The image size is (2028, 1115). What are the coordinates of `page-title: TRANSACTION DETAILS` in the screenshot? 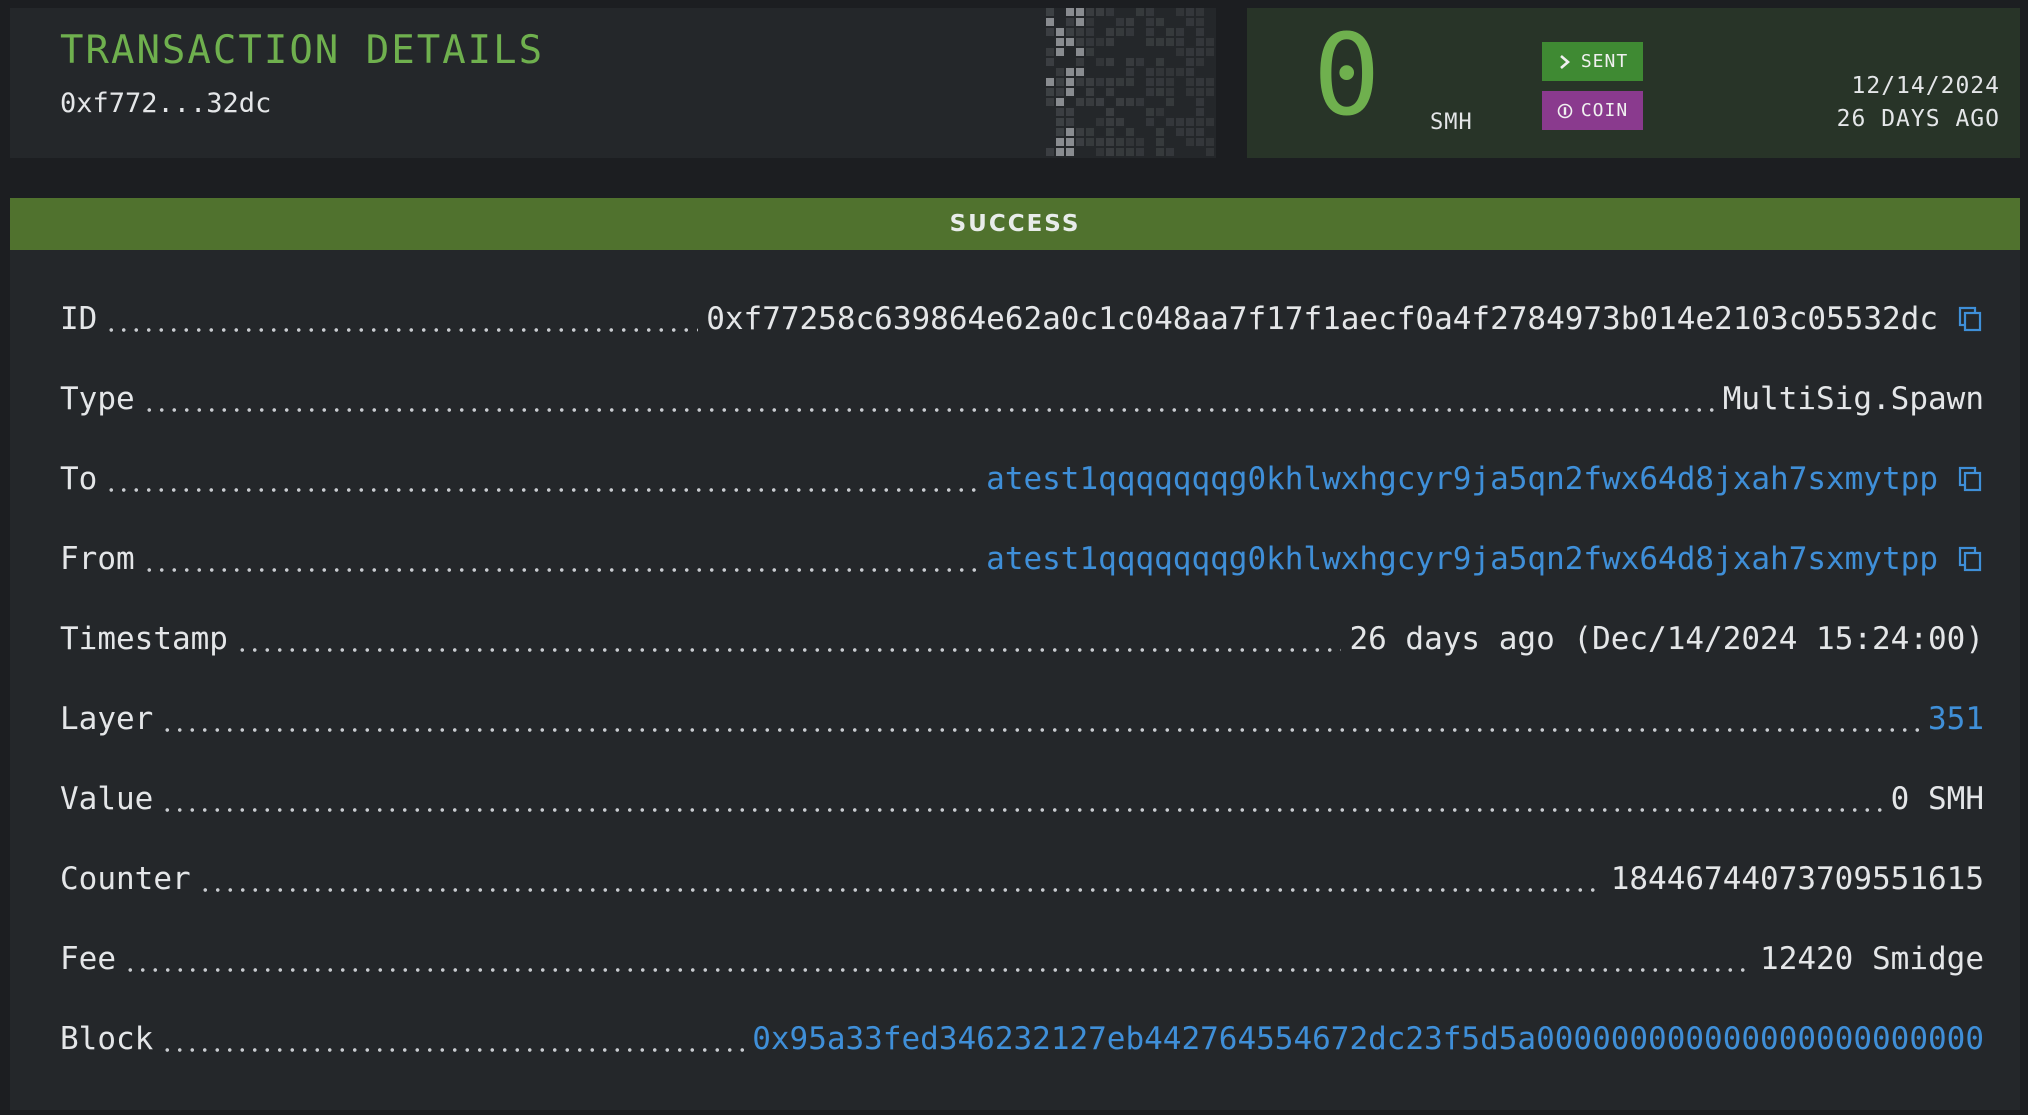 It's located at (302, 50).